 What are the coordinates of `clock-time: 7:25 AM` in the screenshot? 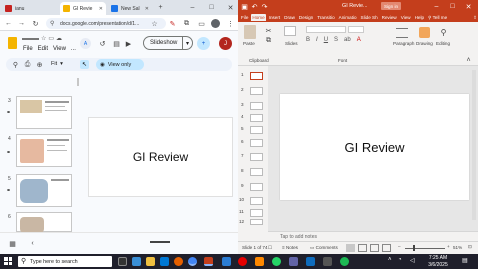 It's located at (438, 258).